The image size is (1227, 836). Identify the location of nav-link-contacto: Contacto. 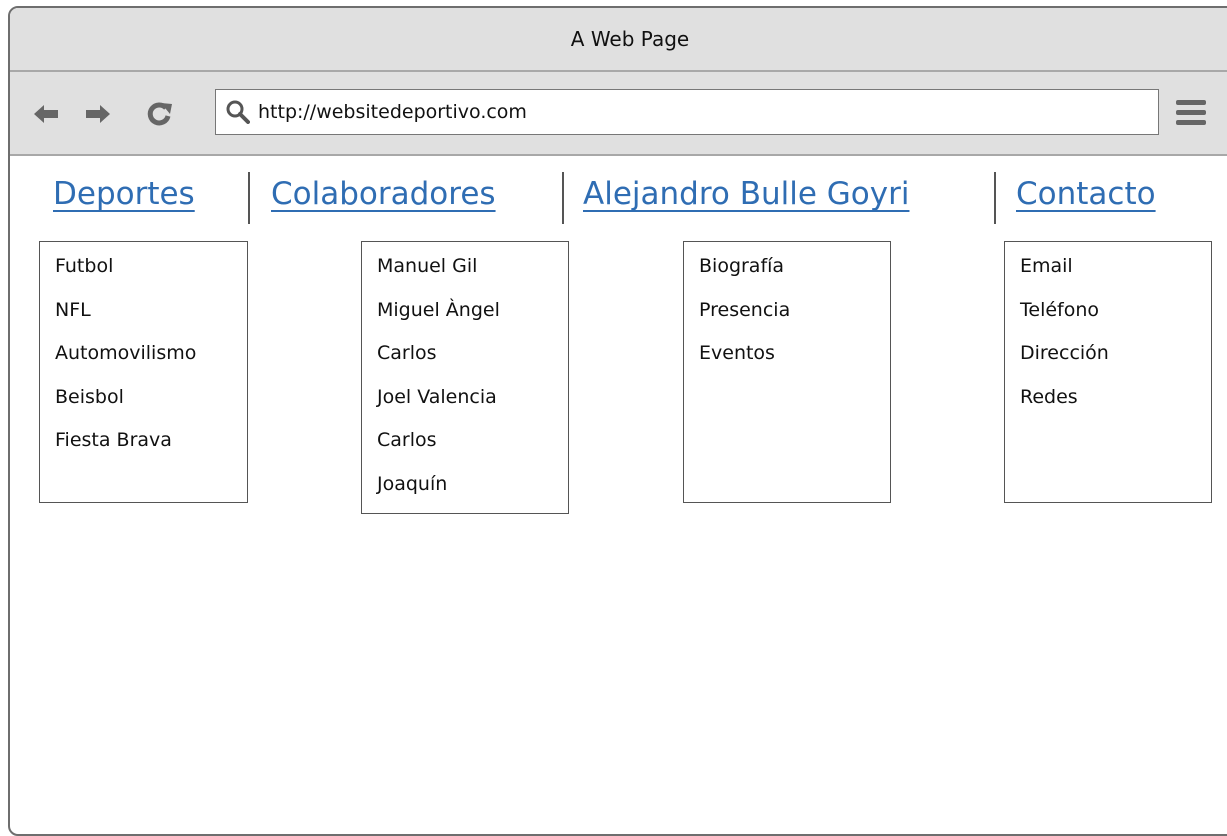
(1086, 194).